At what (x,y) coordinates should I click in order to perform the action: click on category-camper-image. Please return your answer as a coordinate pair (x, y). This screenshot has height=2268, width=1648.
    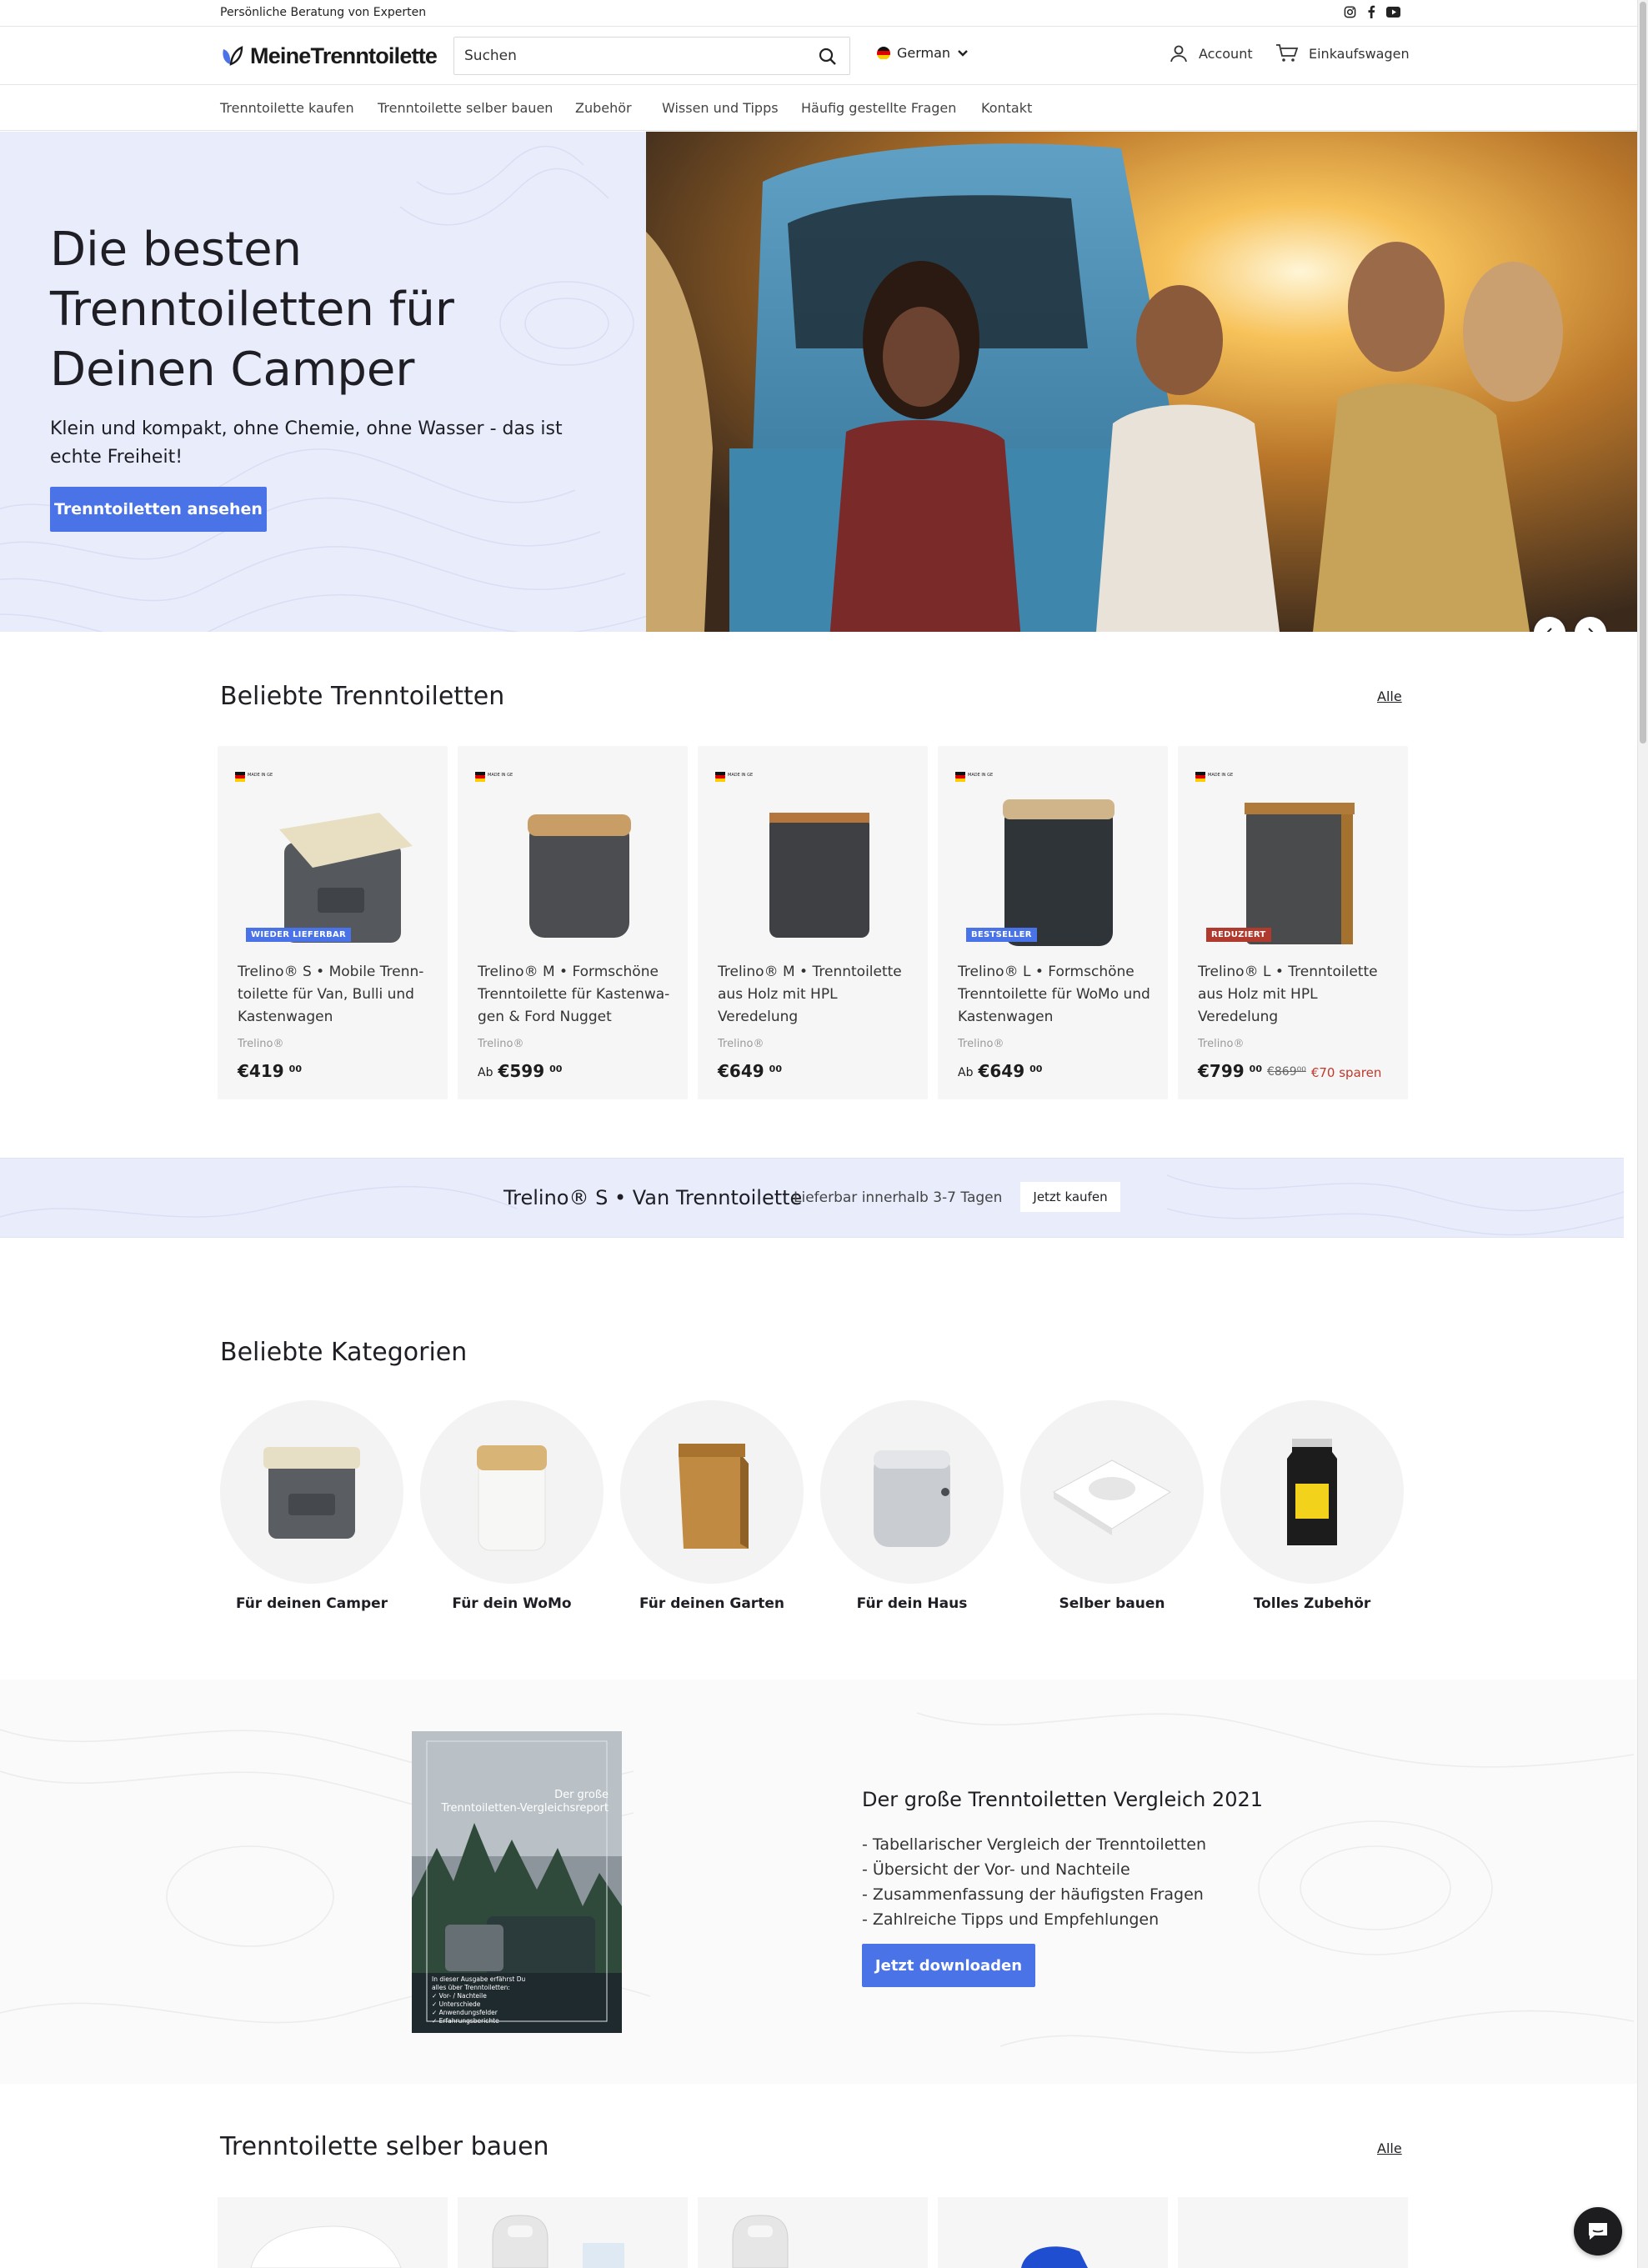
    Looking at the image, I should click on (312, 1492).